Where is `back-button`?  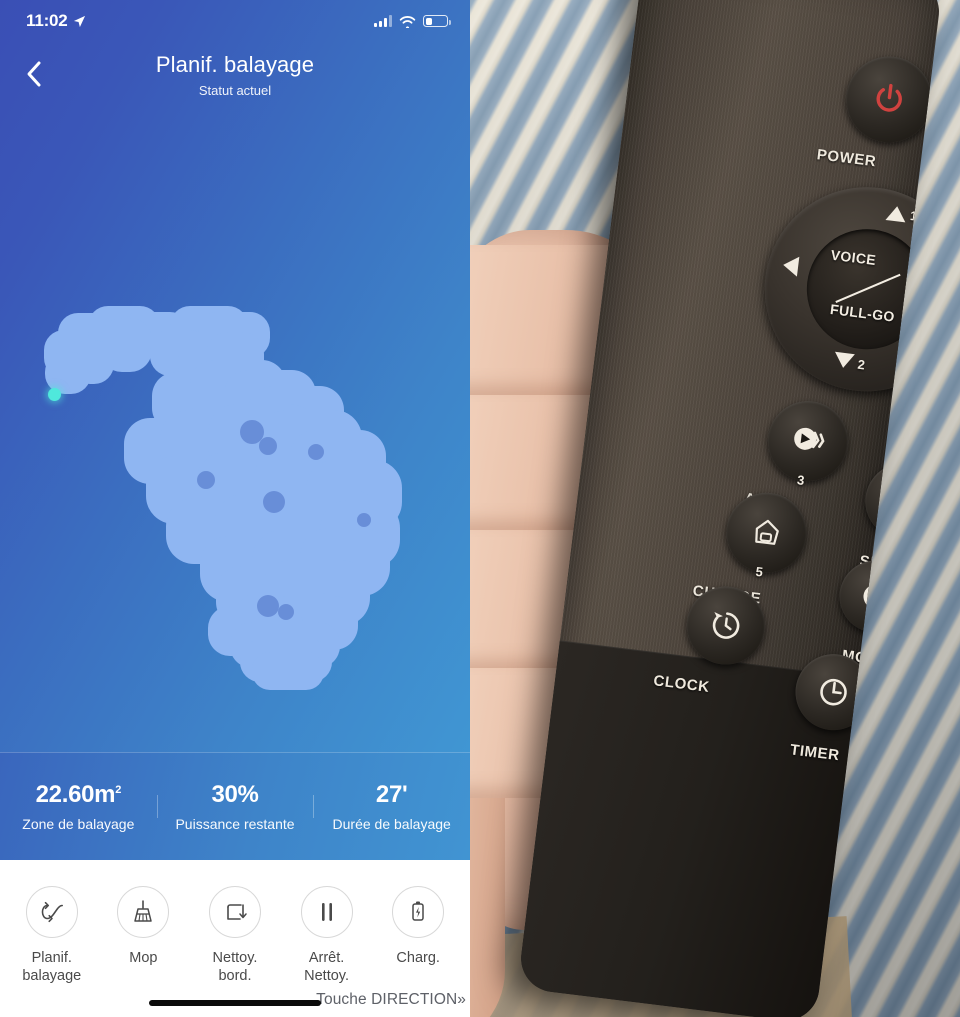 back-button is located at coordinates (34, 74).